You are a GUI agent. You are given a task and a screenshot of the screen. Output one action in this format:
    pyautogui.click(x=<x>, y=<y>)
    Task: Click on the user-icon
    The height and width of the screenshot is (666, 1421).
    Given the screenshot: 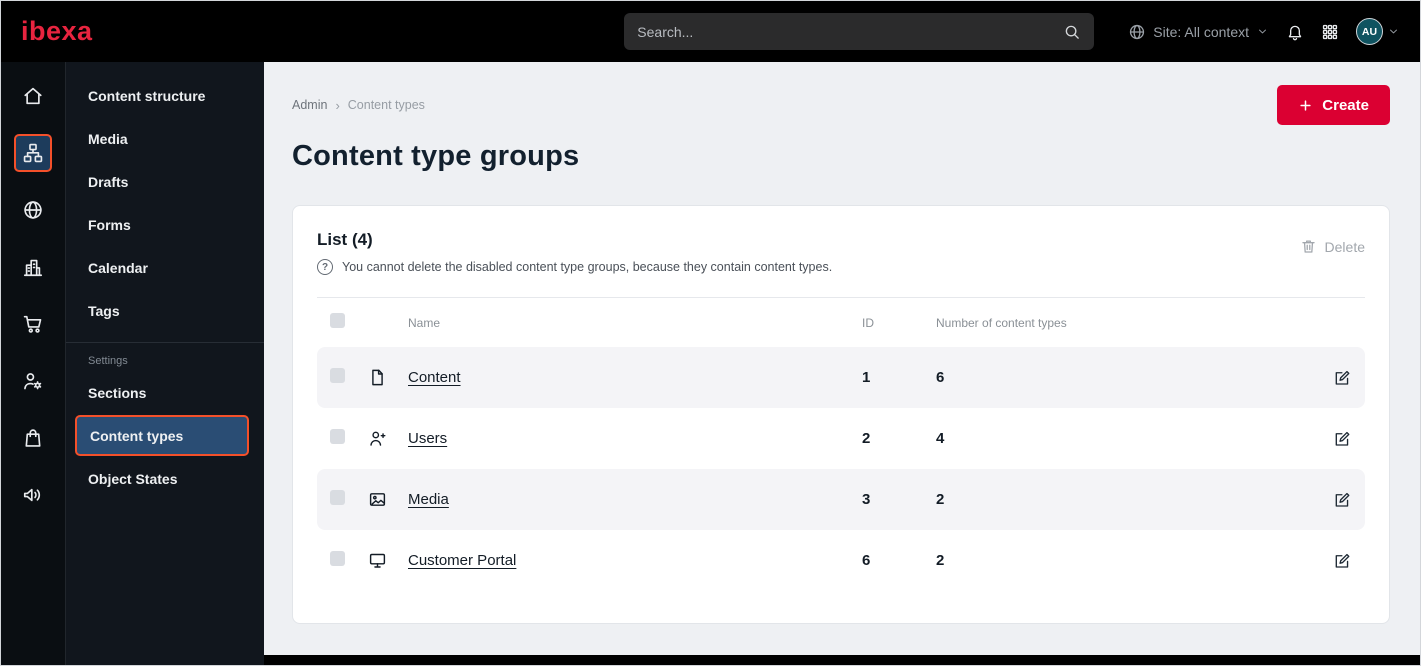 What is the action you would take?
    pyautogui.click(x=377, y=438)
    